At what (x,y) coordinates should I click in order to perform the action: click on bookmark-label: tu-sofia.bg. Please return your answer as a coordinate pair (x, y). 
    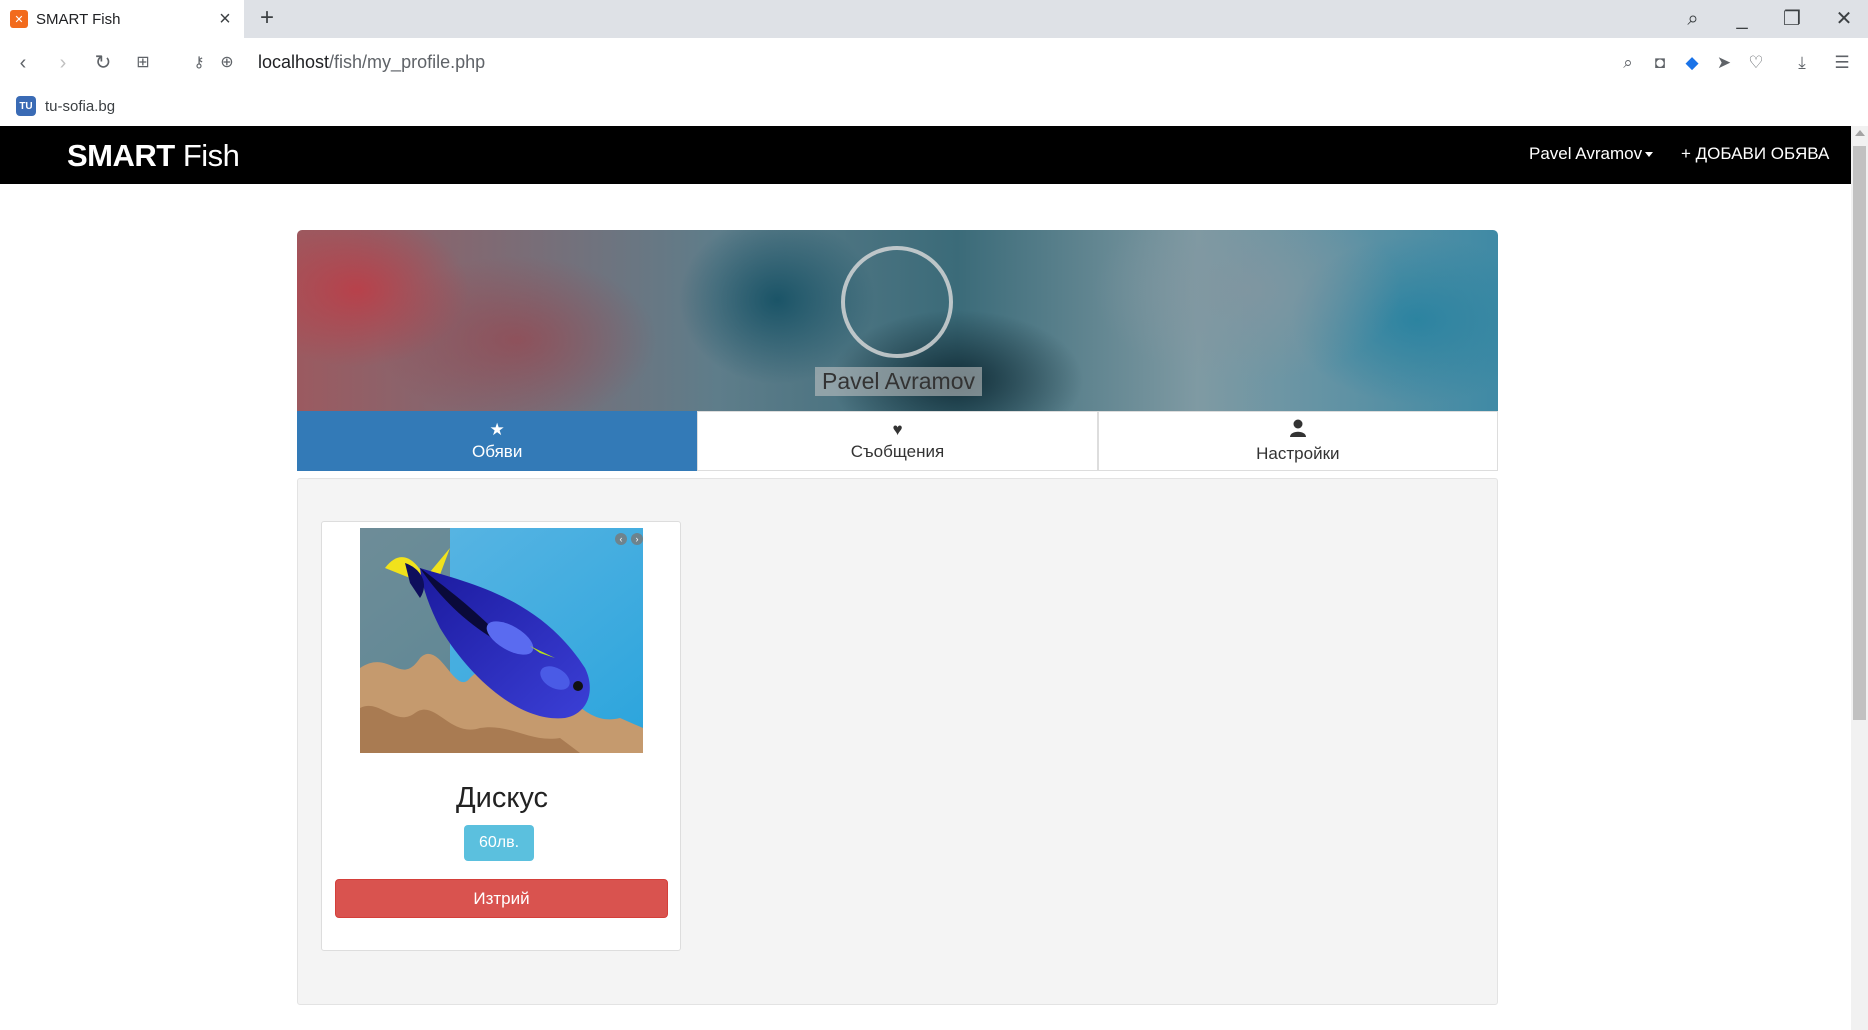
    Looking at the image, I should click on (80, 106).